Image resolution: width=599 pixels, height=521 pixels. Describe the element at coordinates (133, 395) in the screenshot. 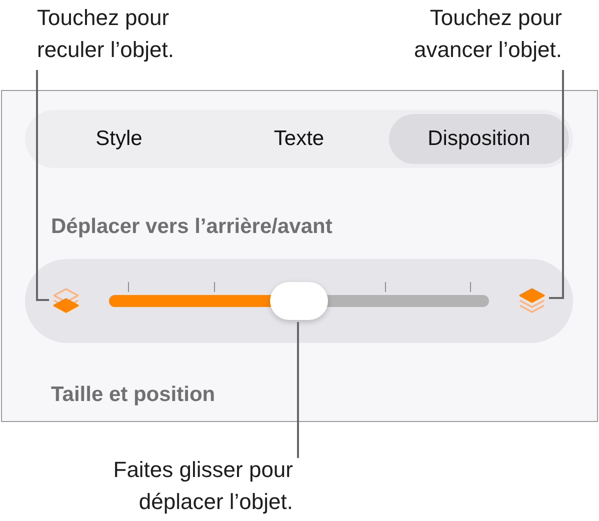

I see `section-header: Taille et position` at that location.